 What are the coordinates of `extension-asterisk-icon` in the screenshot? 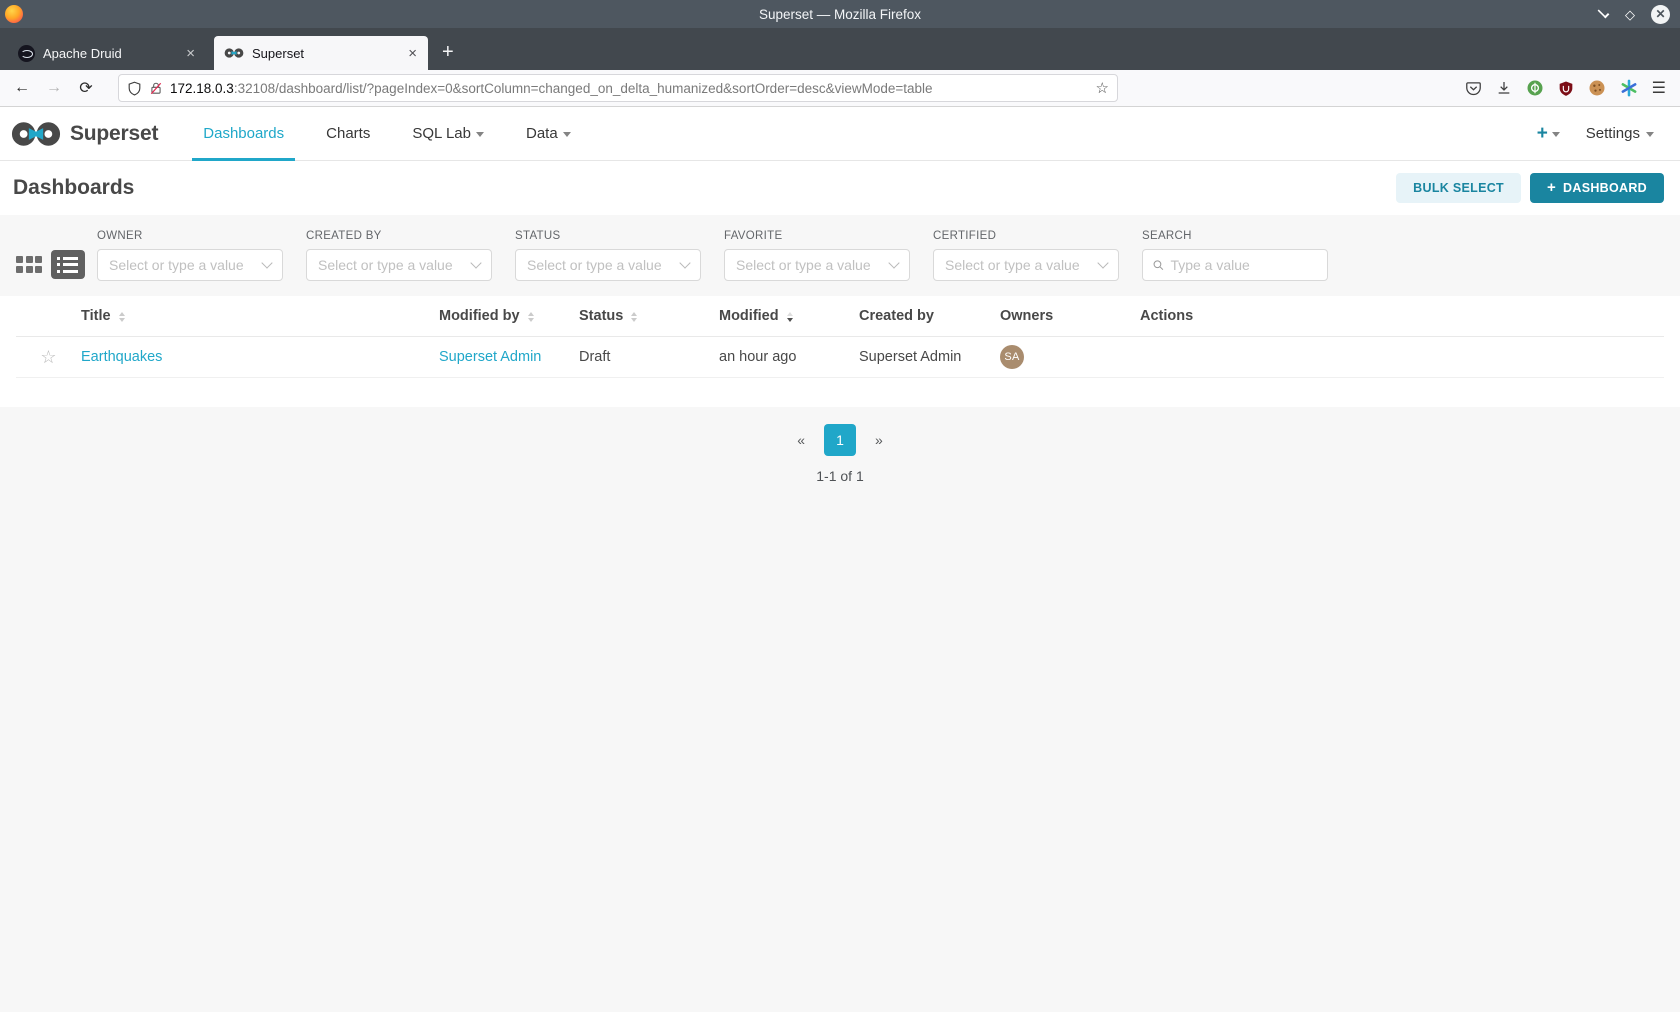 It's located at (1629, 88).